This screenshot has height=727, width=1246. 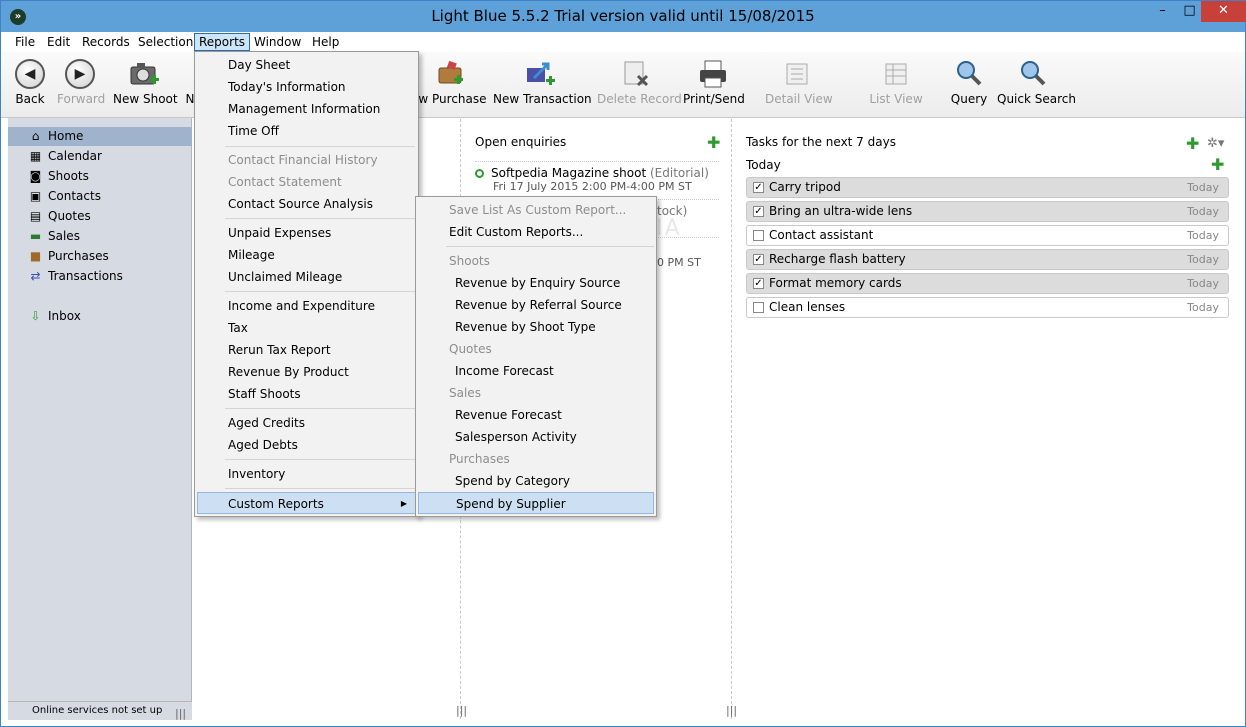 I want to click on menu-item-salesperson-activity: Salesperson Activity, so click(x=516, y=437).